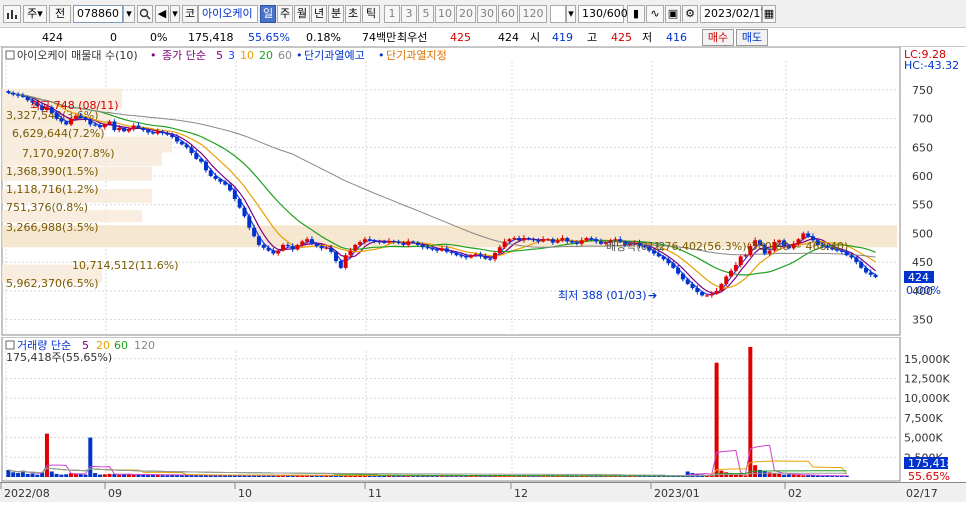 The height and width of the screenshot is (506, 966). What do you see at coordinates (190, 13) in the screenshot?
I see `market-label-text: 코` at bounding box center [190, 13].